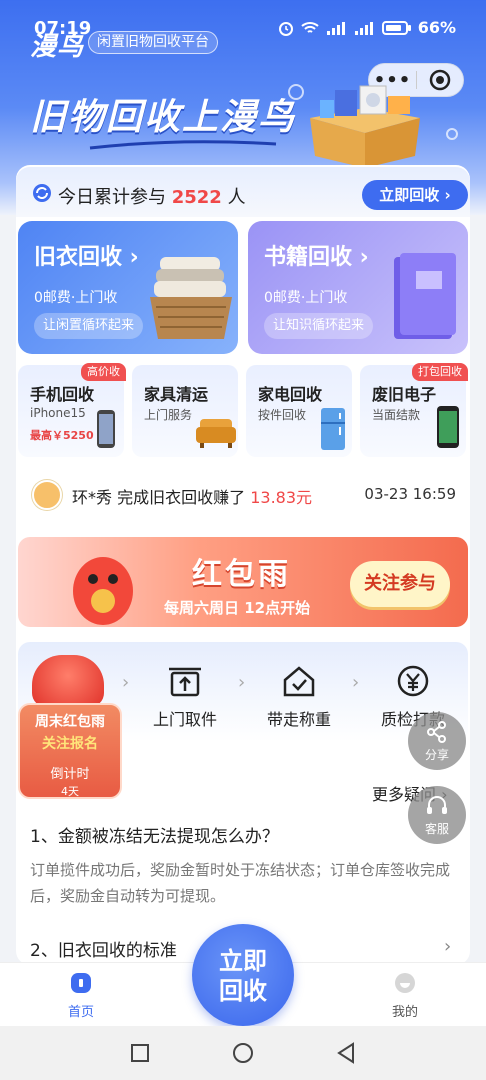  I want to click on step-label: 带走称重, so click(298, 719).